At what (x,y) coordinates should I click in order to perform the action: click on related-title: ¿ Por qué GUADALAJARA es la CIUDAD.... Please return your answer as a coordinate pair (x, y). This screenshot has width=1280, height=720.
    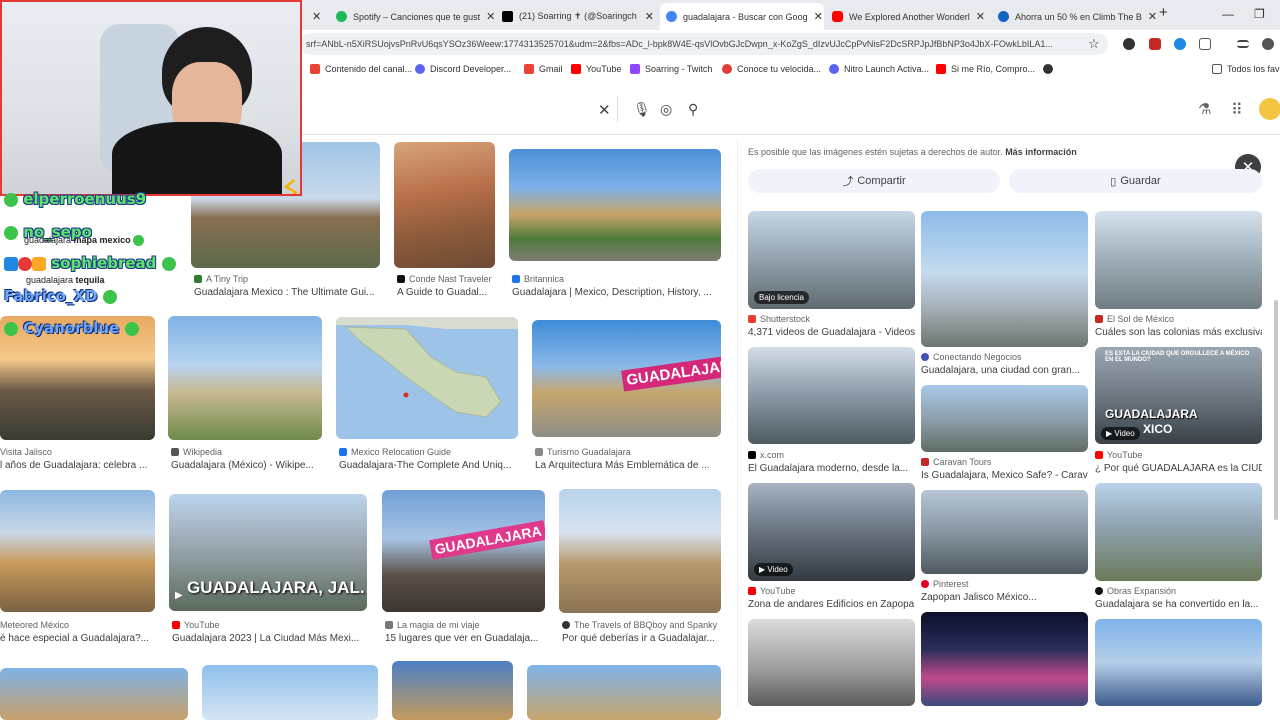
    Looking at the image, I should click on (1178, 468).